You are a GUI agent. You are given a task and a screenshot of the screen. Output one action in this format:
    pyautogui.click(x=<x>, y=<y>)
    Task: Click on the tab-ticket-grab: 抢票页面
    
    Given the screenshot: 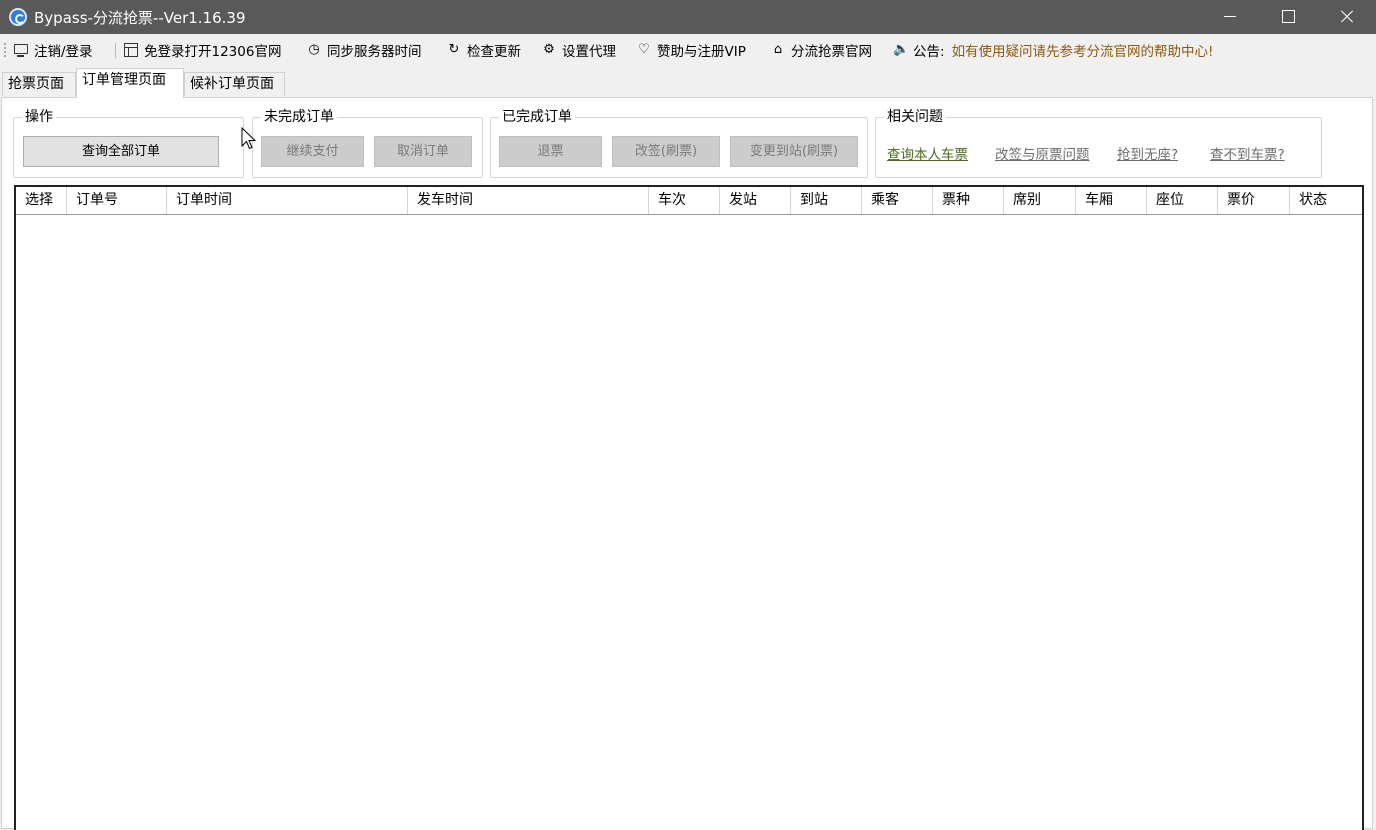 What is the action you would take?
    pyautogui.click(x=39, y=84)
    